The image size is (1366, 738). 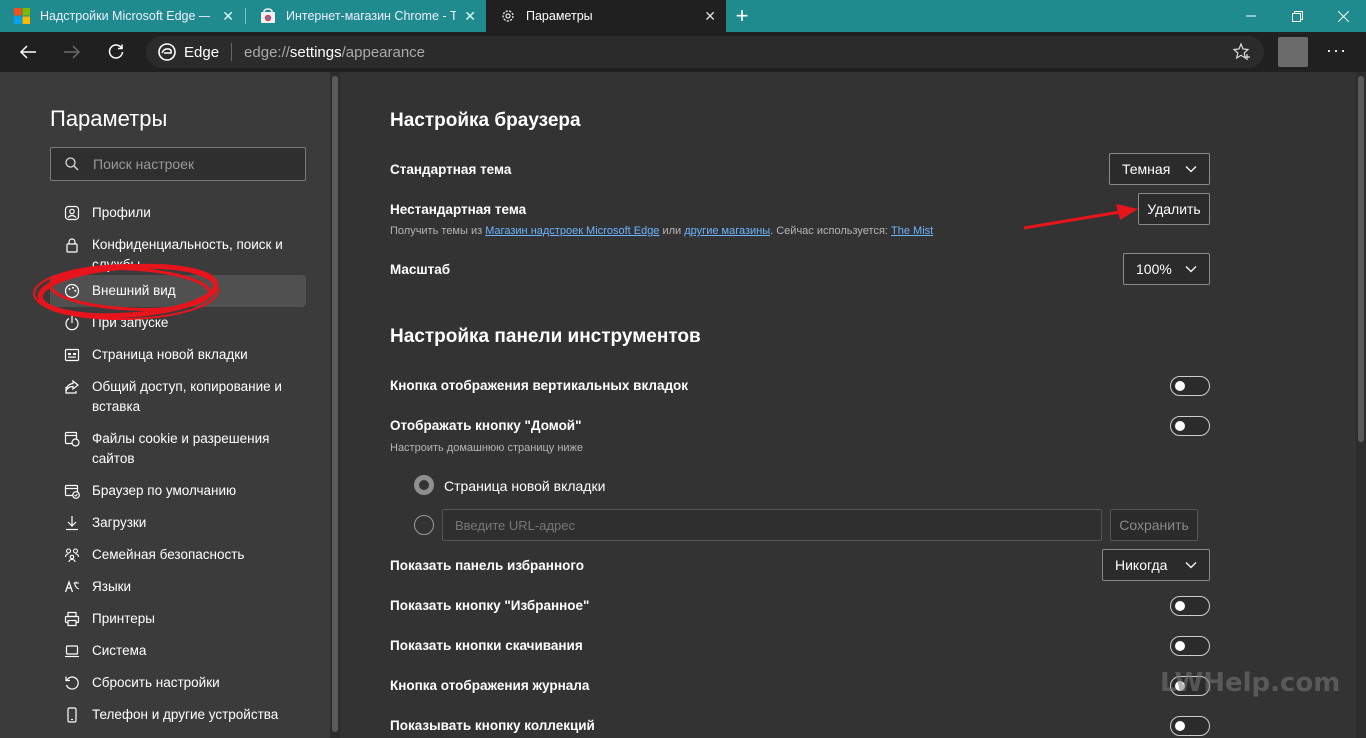 I want to click on forward-button, so click(x=72, y=52).